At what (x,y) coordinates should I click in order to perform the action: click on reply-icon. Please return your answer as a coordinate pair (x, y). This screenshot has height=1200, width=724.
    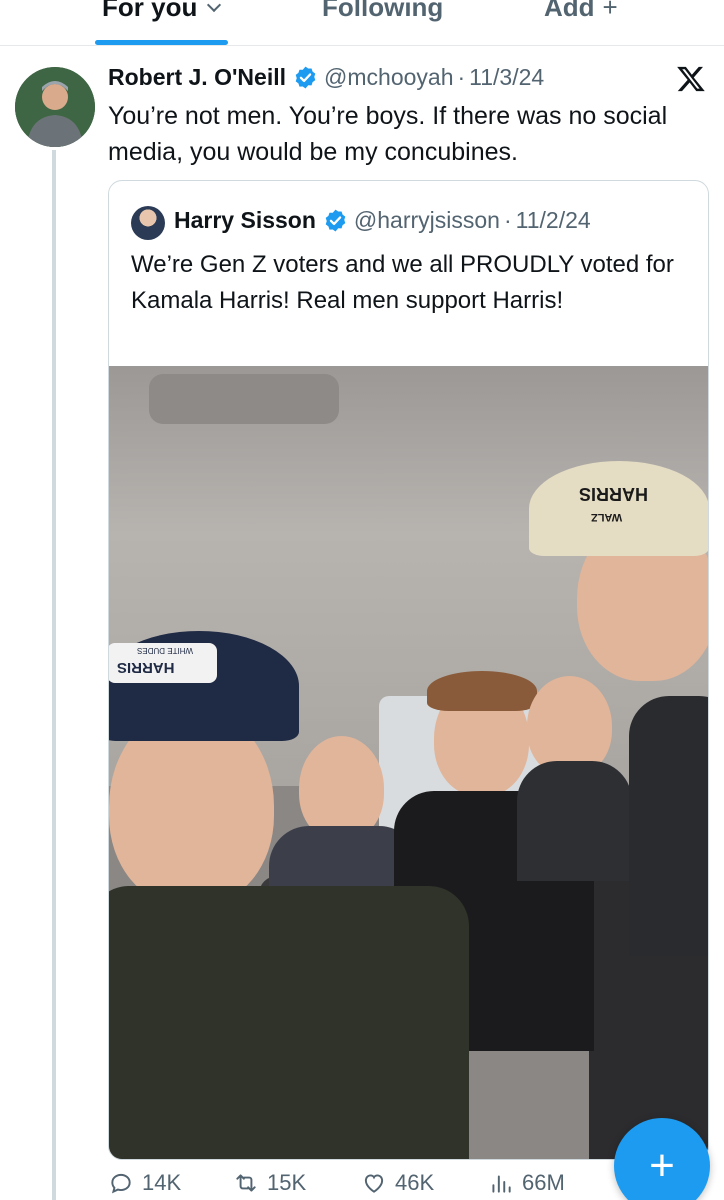
    Looking at the image, I should click on (121, 1183).